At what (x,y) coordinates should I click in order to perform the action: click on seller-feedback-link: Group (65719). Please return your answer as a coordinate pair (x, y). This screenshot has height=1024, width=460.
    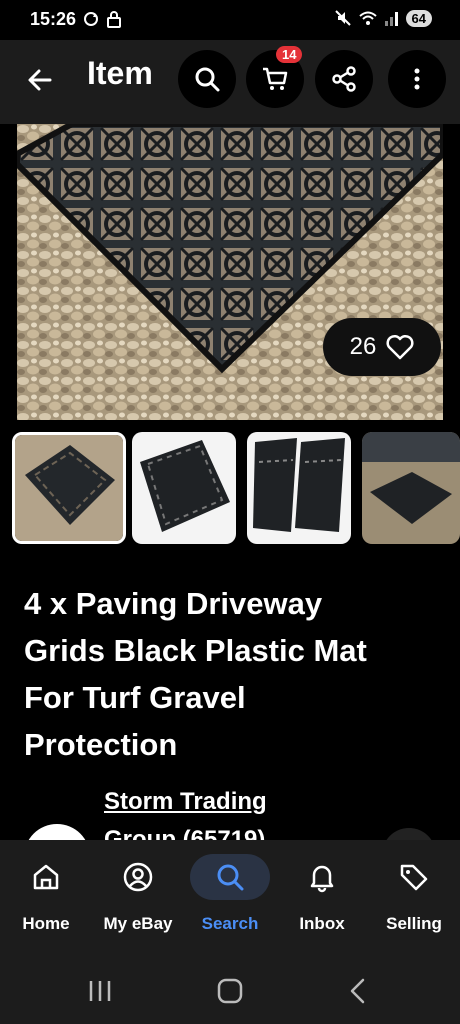
    Looking at the image, I should click on (184, 833).